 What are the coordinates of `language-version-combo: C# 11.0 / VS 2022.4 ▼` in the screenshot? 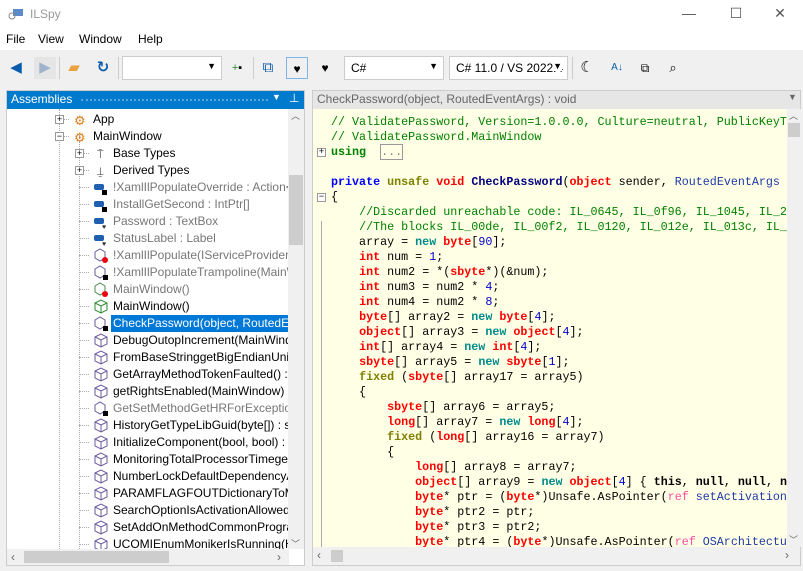 It's located at (508, 68).